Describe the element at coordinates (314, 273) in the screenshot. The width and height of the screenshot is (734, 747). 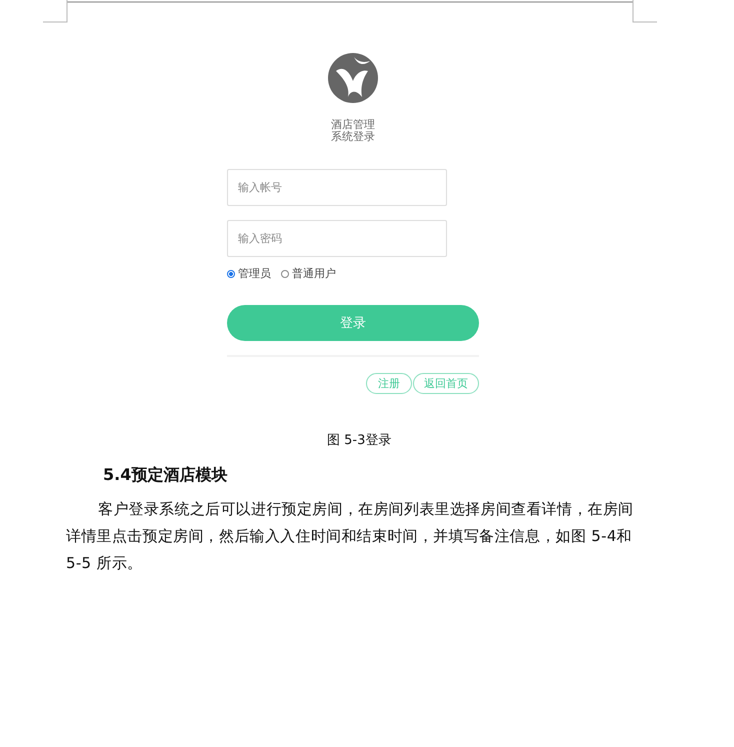
I see `radio-label: 普通用户` at that location.